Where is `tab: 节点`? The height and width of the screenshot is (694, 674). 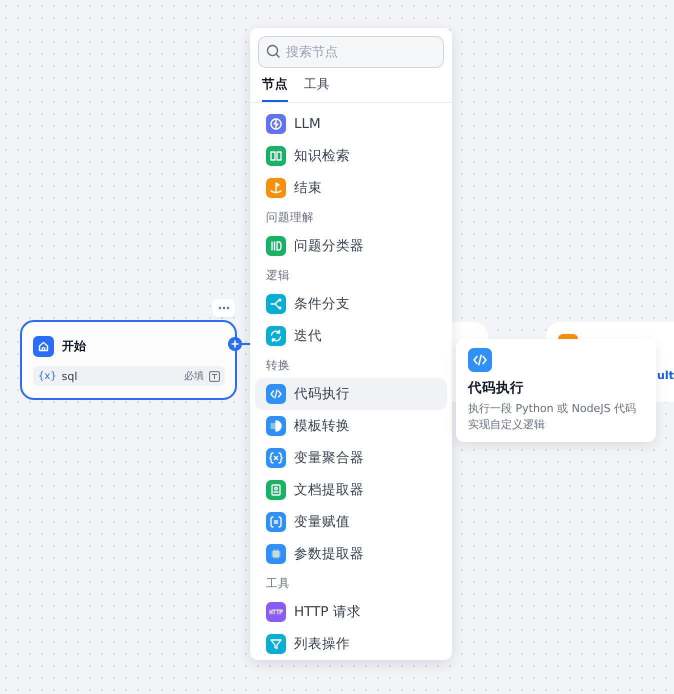 tab: 节点 is located at coordinates (275, 88).